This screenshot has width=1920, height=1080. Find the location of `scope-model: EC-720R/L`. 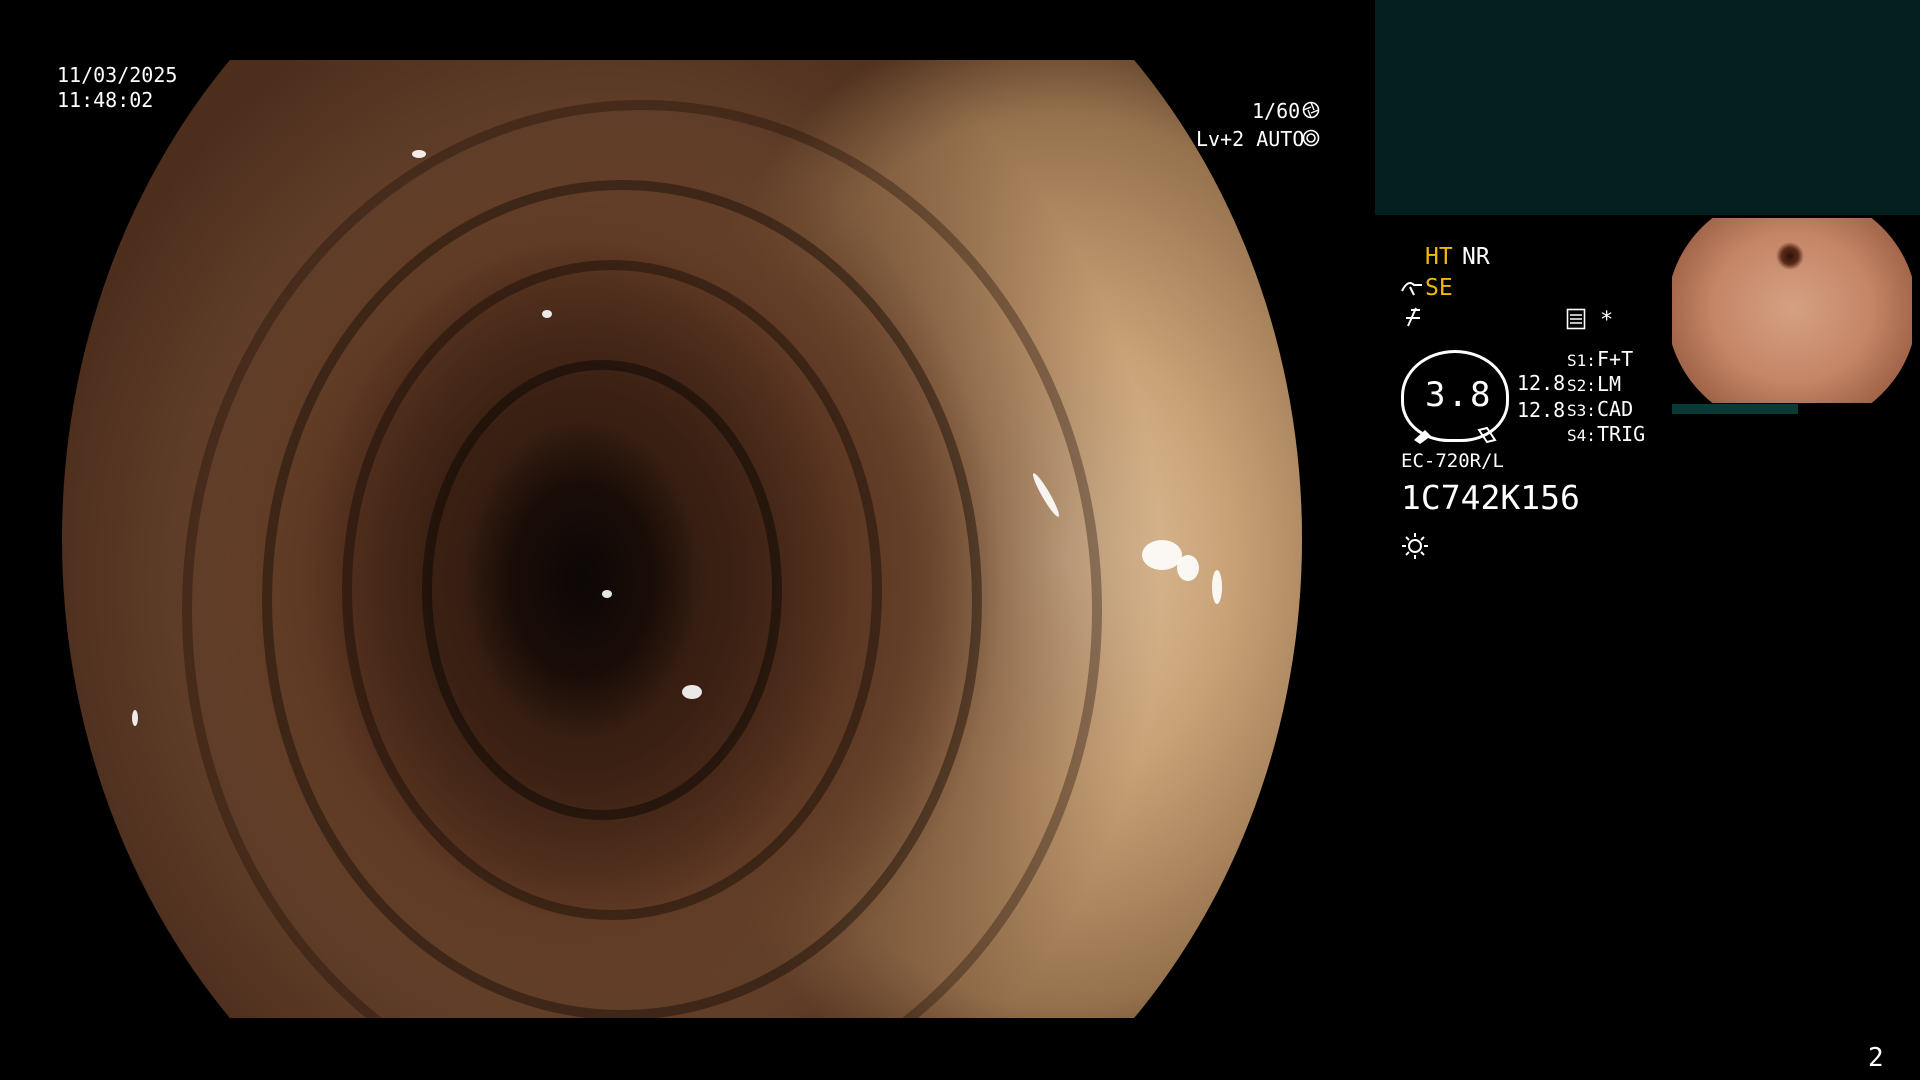

scope-model: EC-720R/L is located at coordinates (1452, 461).